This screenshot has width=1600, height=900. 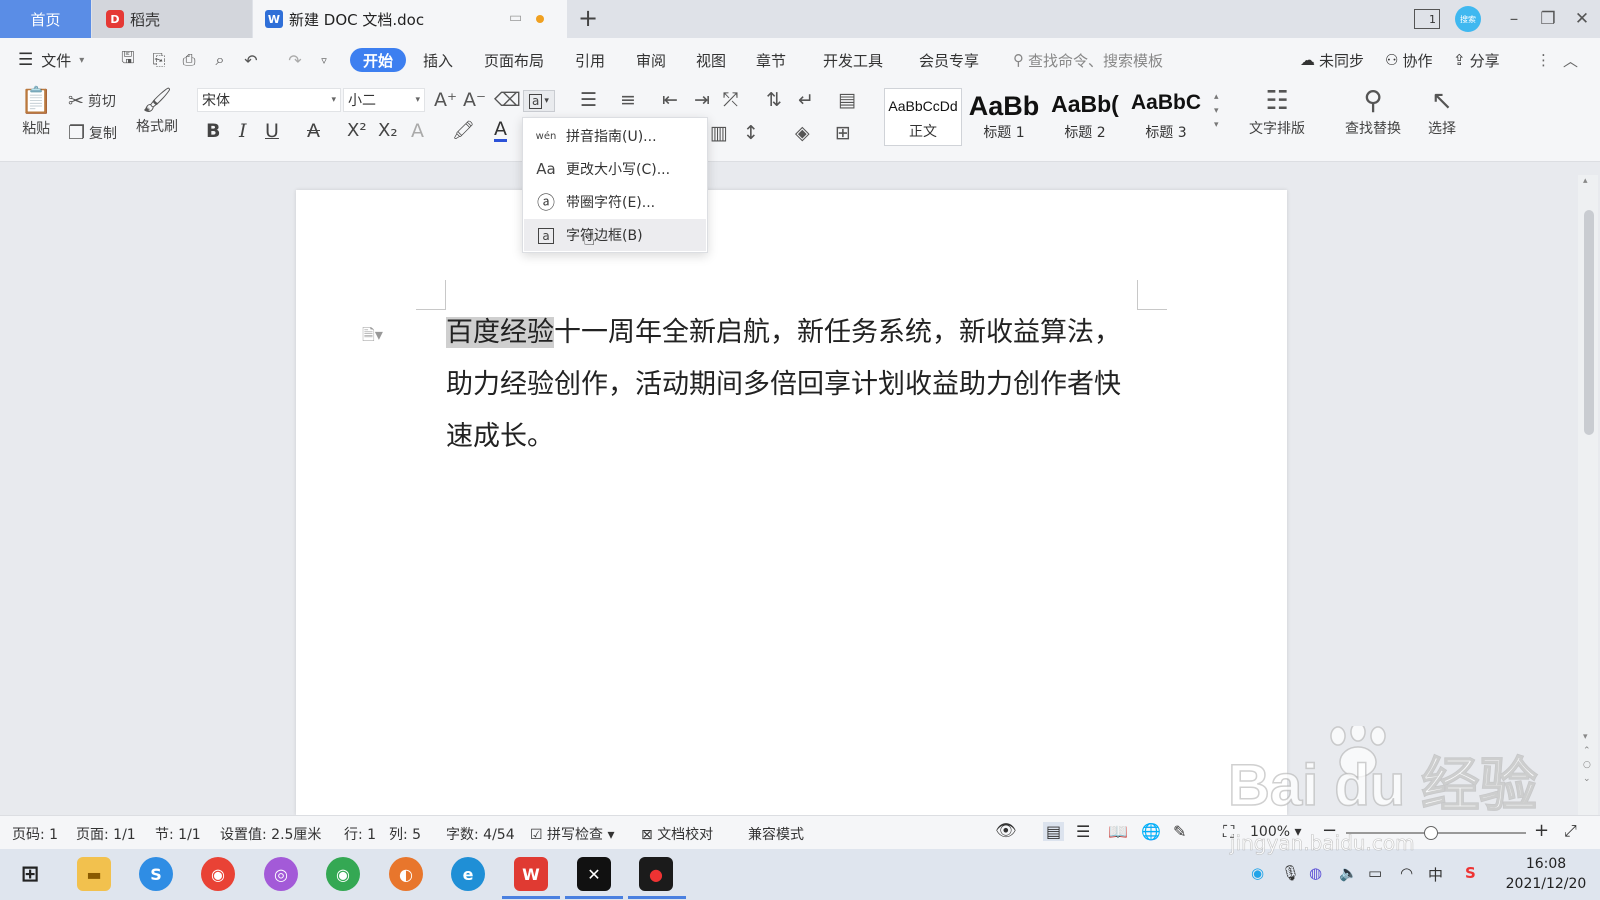 What do you see at coordinates (1118, 831) in the screenshot?
I see `reading-view-icon: 📖` at bounding box center [1118, 831].